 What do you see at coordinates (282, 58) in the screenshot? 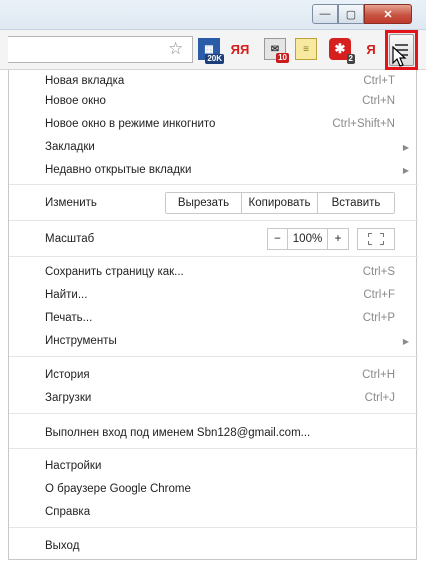
I see `extension-badge: 10` at bounding box center [282, 58].